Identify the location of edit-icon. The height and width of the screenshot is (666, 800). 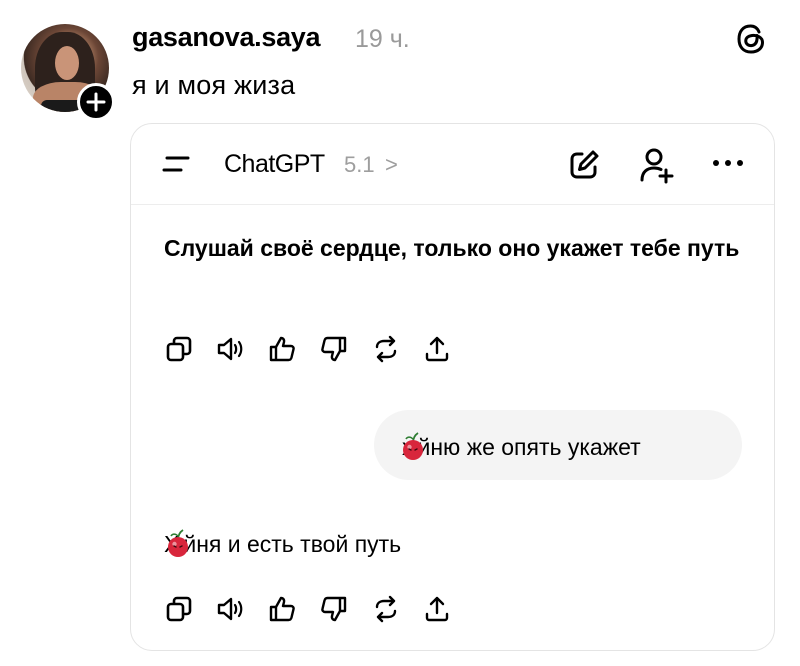
(584, 165).